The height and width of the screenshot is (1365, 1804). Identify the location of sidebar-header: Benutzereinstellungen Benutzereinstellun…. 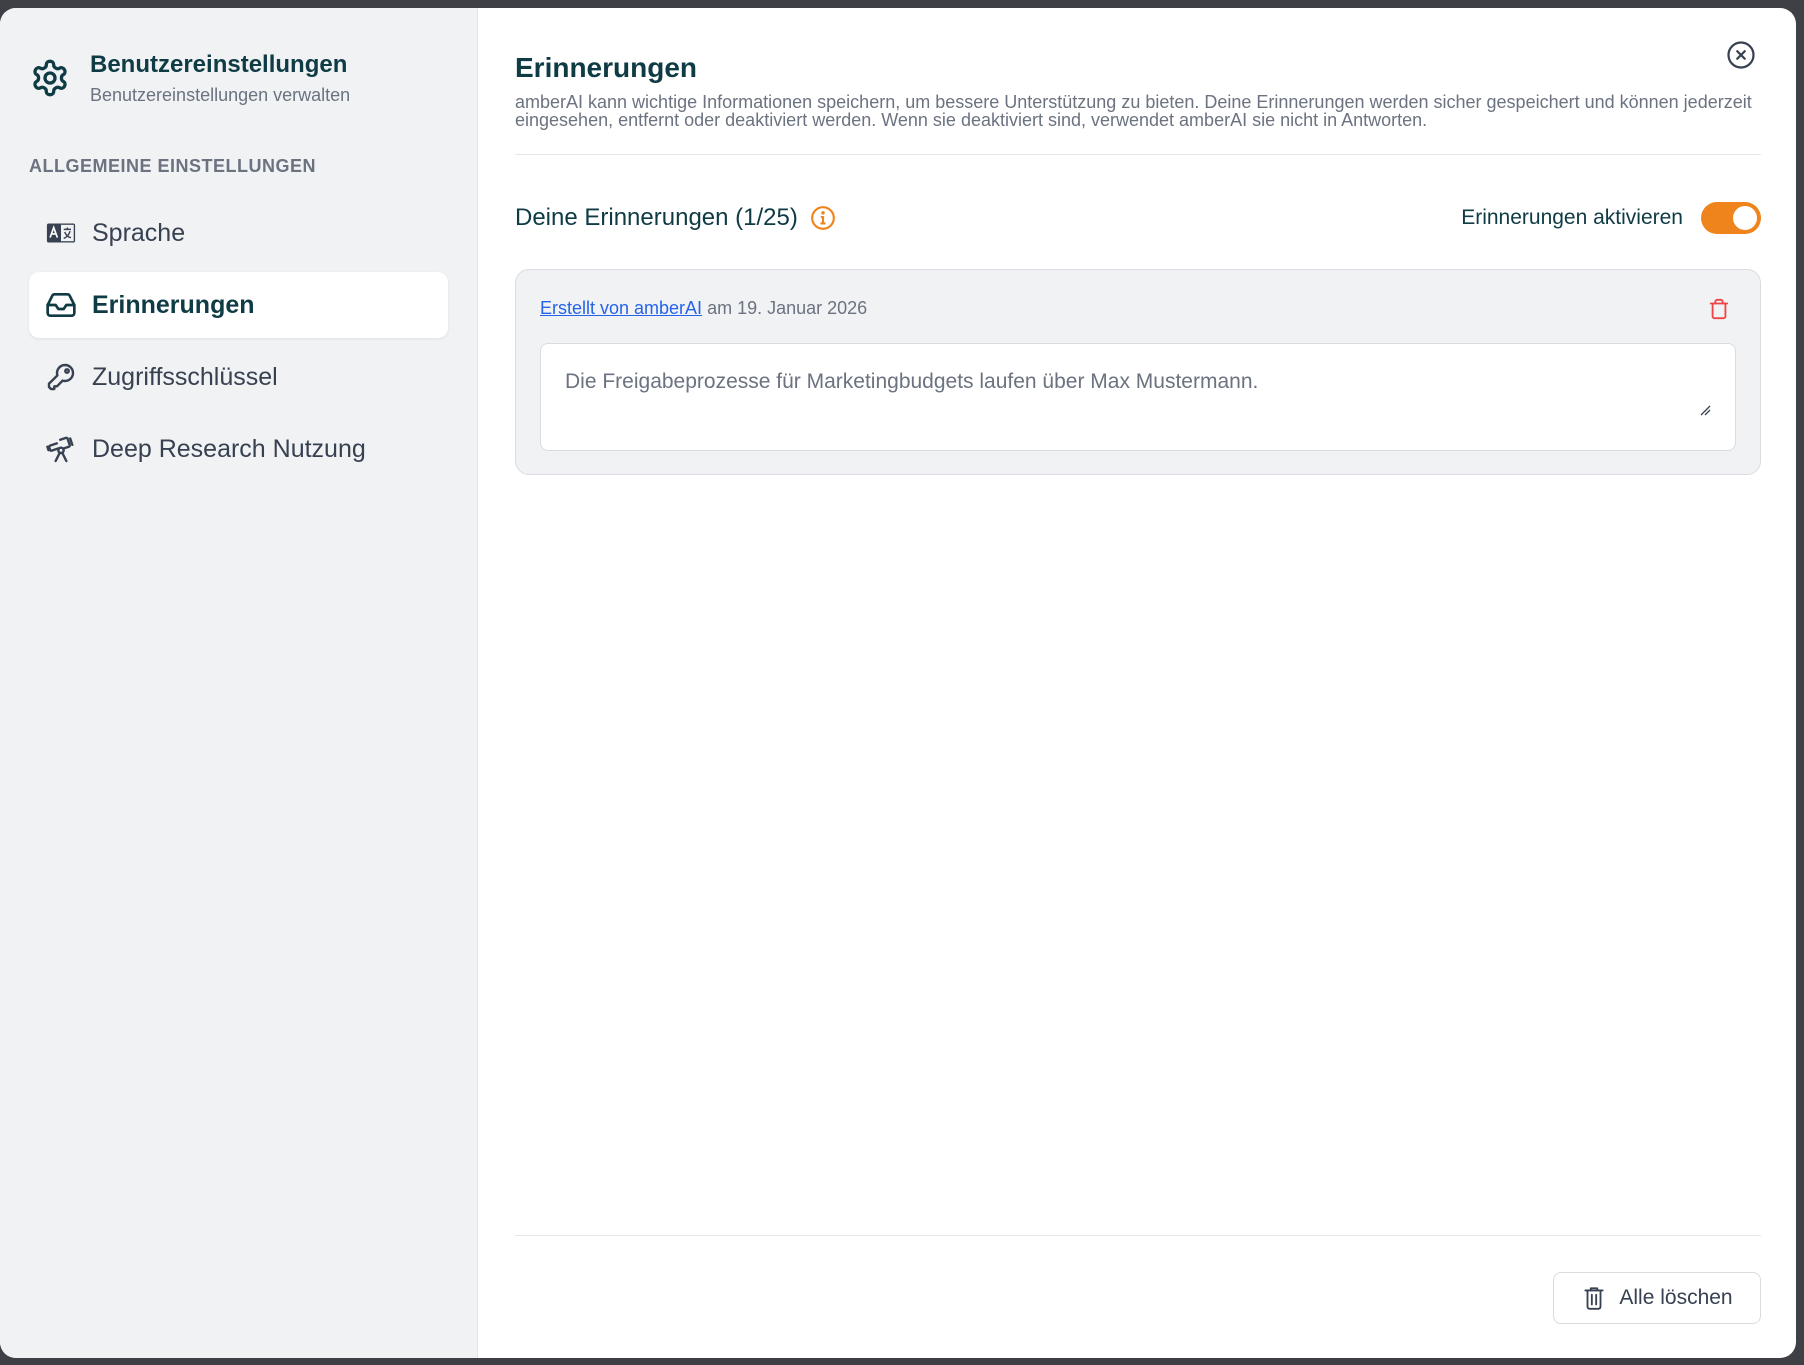
(190, 79).